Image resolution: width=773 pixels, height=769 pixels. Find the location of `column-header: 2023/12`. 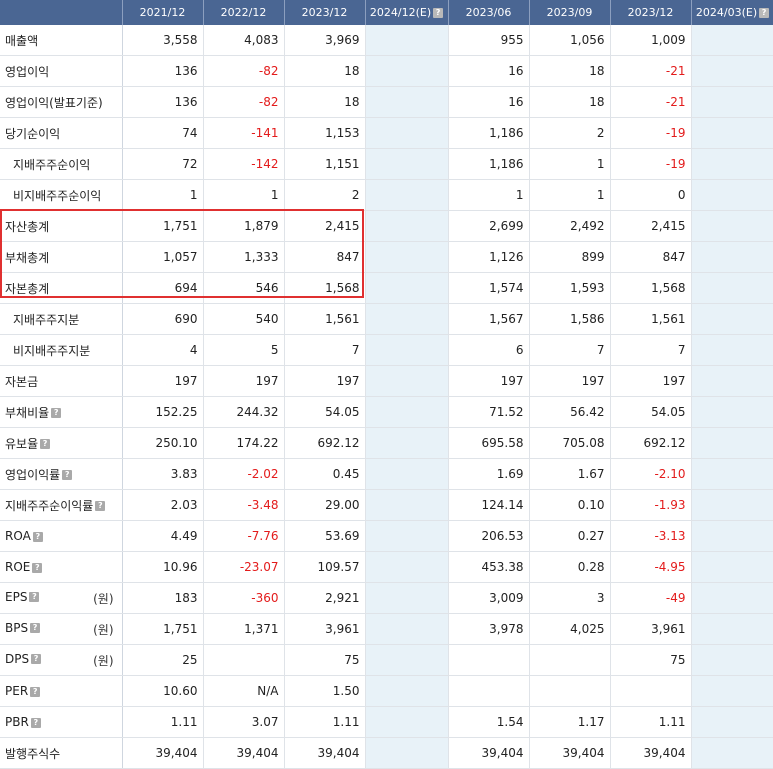

column-header: 2023/12 is located at coordinates (325, 12).